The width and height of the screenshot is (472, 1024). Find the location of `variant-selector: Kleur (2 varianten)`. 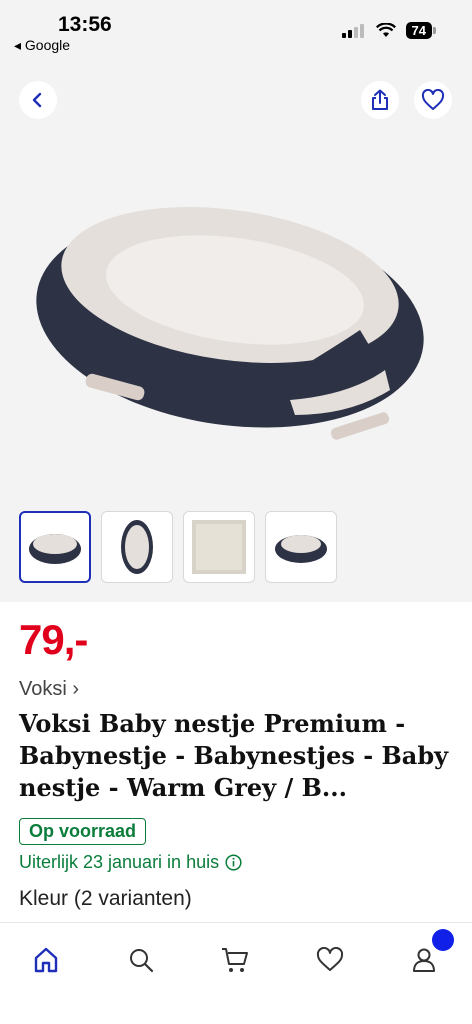

variant-selector: Kleur (2 varianten) is located at coordinates (105, 899).